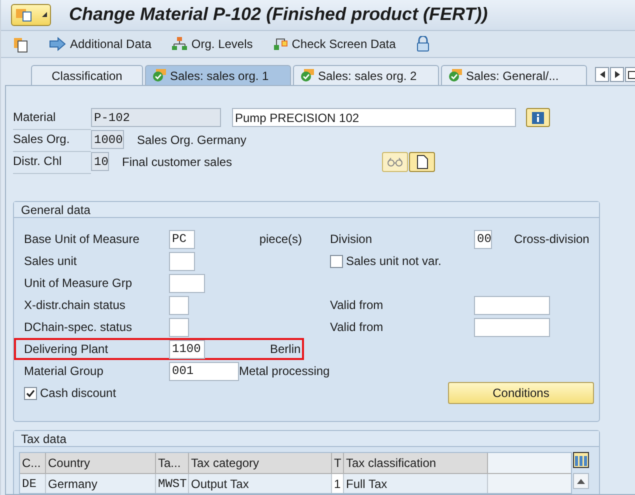 The image size is (635, 495). I want to click on input-field: 10, so click(100, 161).